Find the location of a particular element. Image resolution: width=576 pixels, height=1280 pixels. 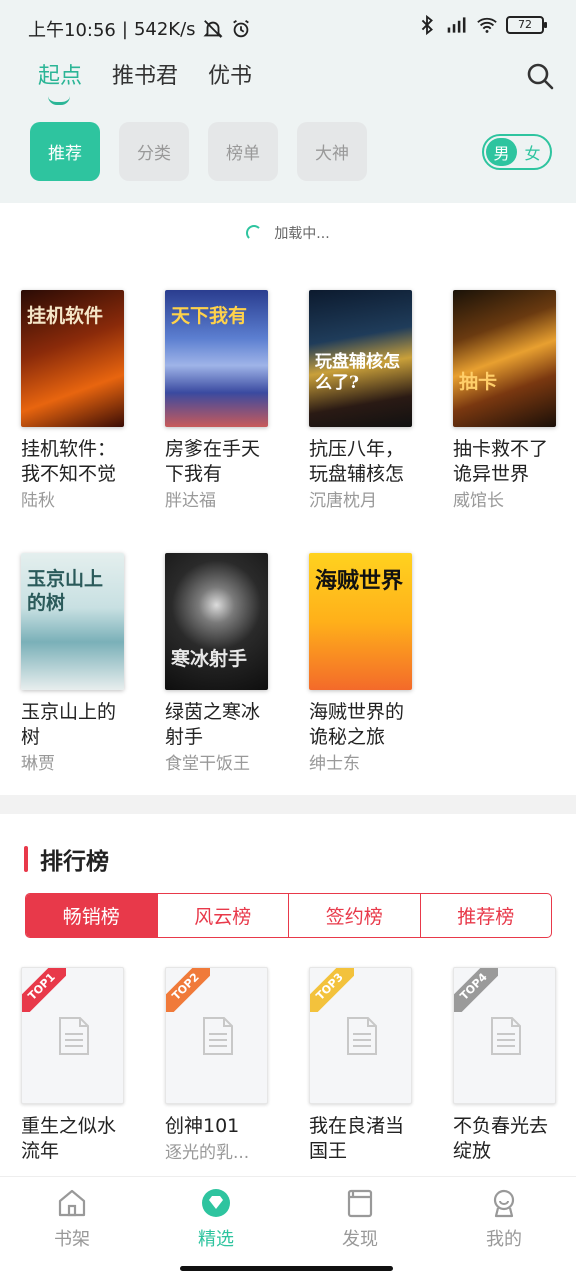

tab-recommended: 推荐榜 is located at coordinates (486, 915).